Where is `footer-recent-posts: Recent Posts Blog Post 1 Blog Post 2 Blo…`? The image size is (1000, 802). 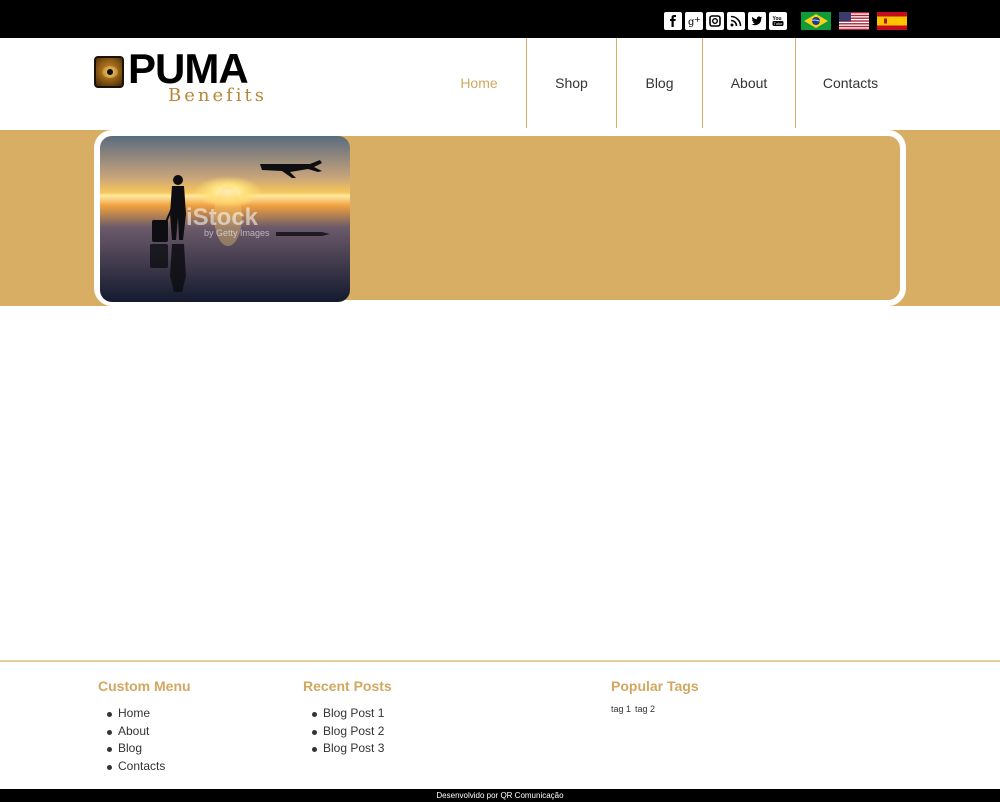 footer-recent-posts: Recent Posts Blog Post 1 Blog Post 2 Blo… is located at coordinates (347, 718).